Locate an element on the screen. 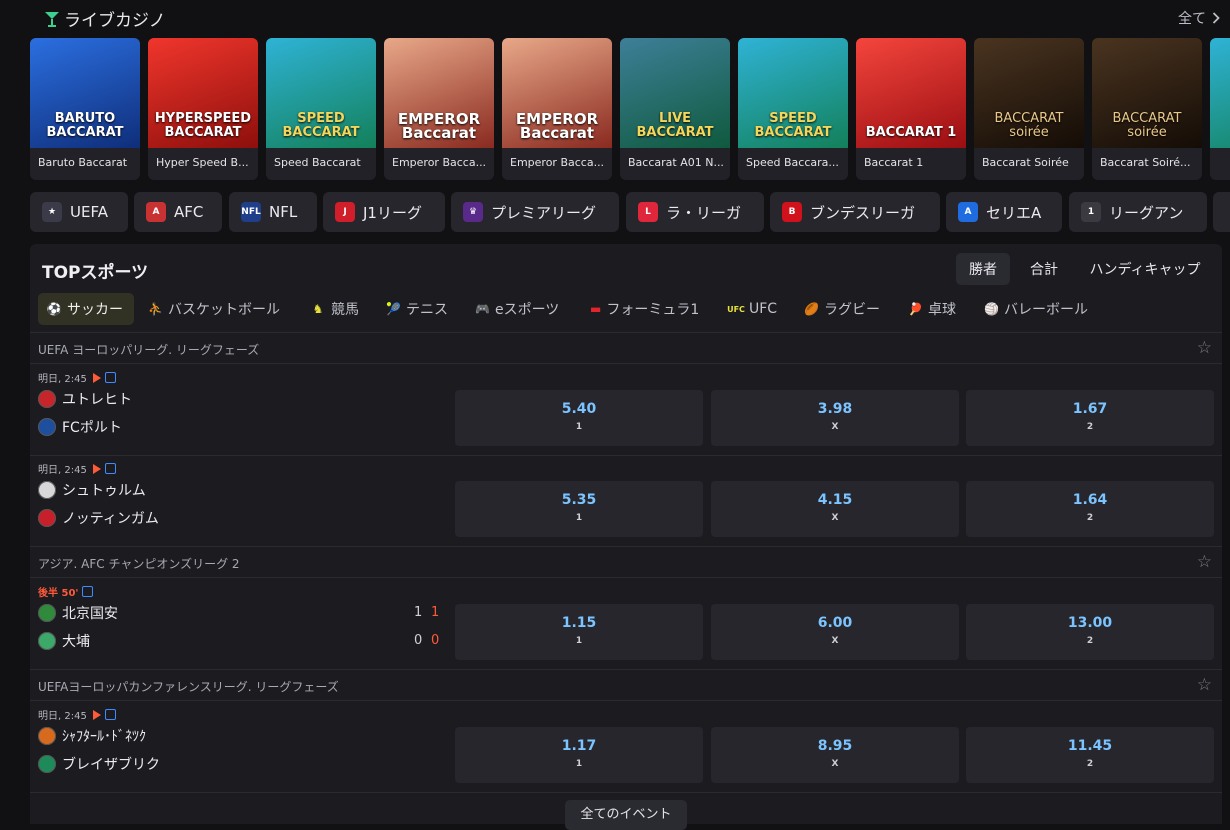 Image resolution: width=1230 pixels, height=830 pixels. laliga-icon: L is located at coordinates (648, 212).